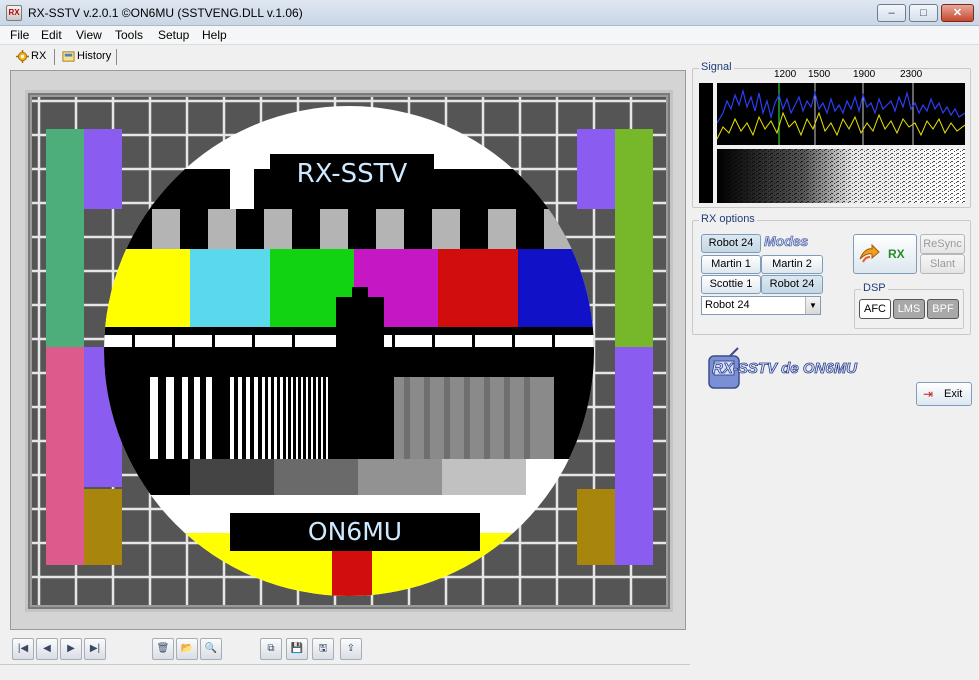 The height and width of the screenshot is (680, 979). What do you see at coordinates (19, 35) in the screenshot?
I see `menu-file: File` at bounding box center [19, 35].